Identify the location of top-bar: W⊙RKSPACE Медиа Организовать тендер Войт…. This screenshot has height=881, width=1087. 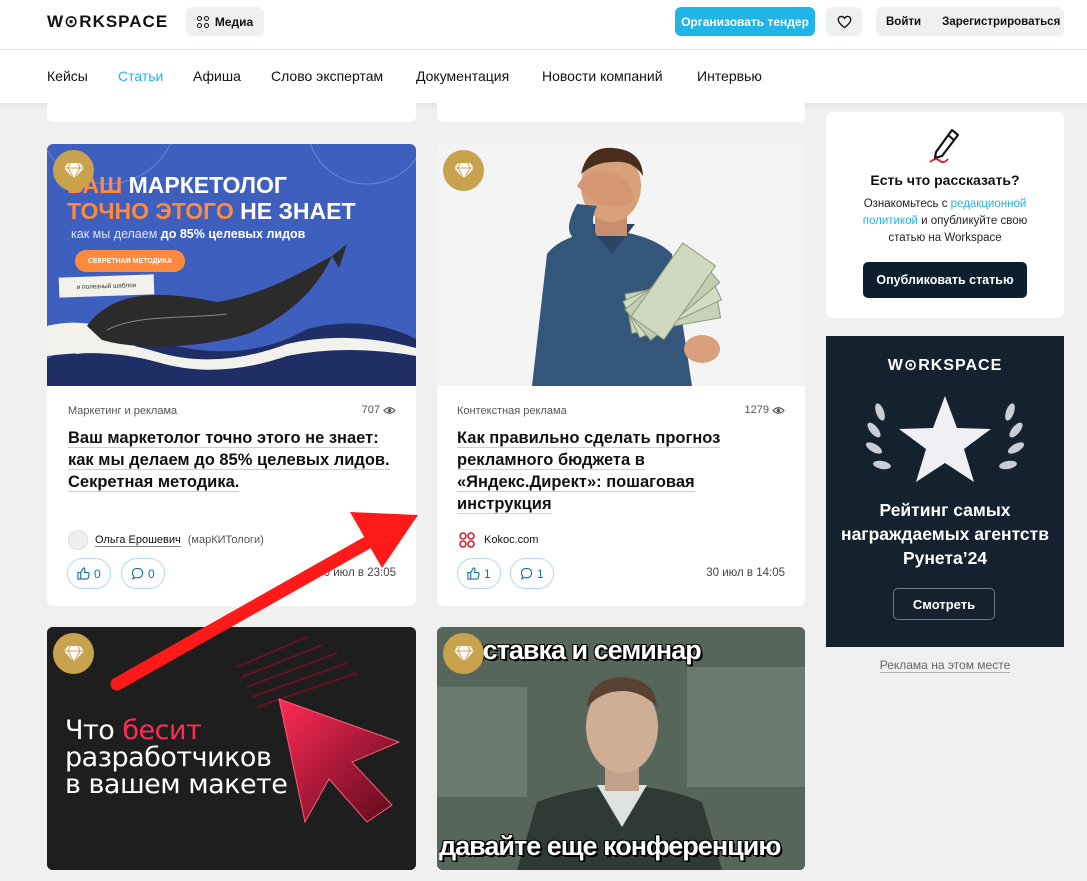
(543, 25).